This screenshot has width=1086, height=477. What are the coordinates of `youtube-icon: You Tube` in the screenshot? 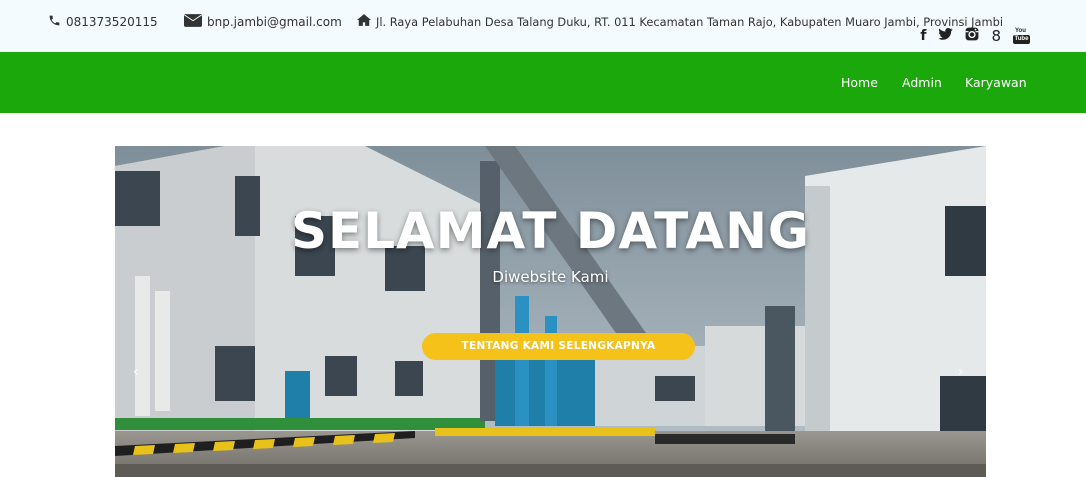 It's located at (1021, 36).